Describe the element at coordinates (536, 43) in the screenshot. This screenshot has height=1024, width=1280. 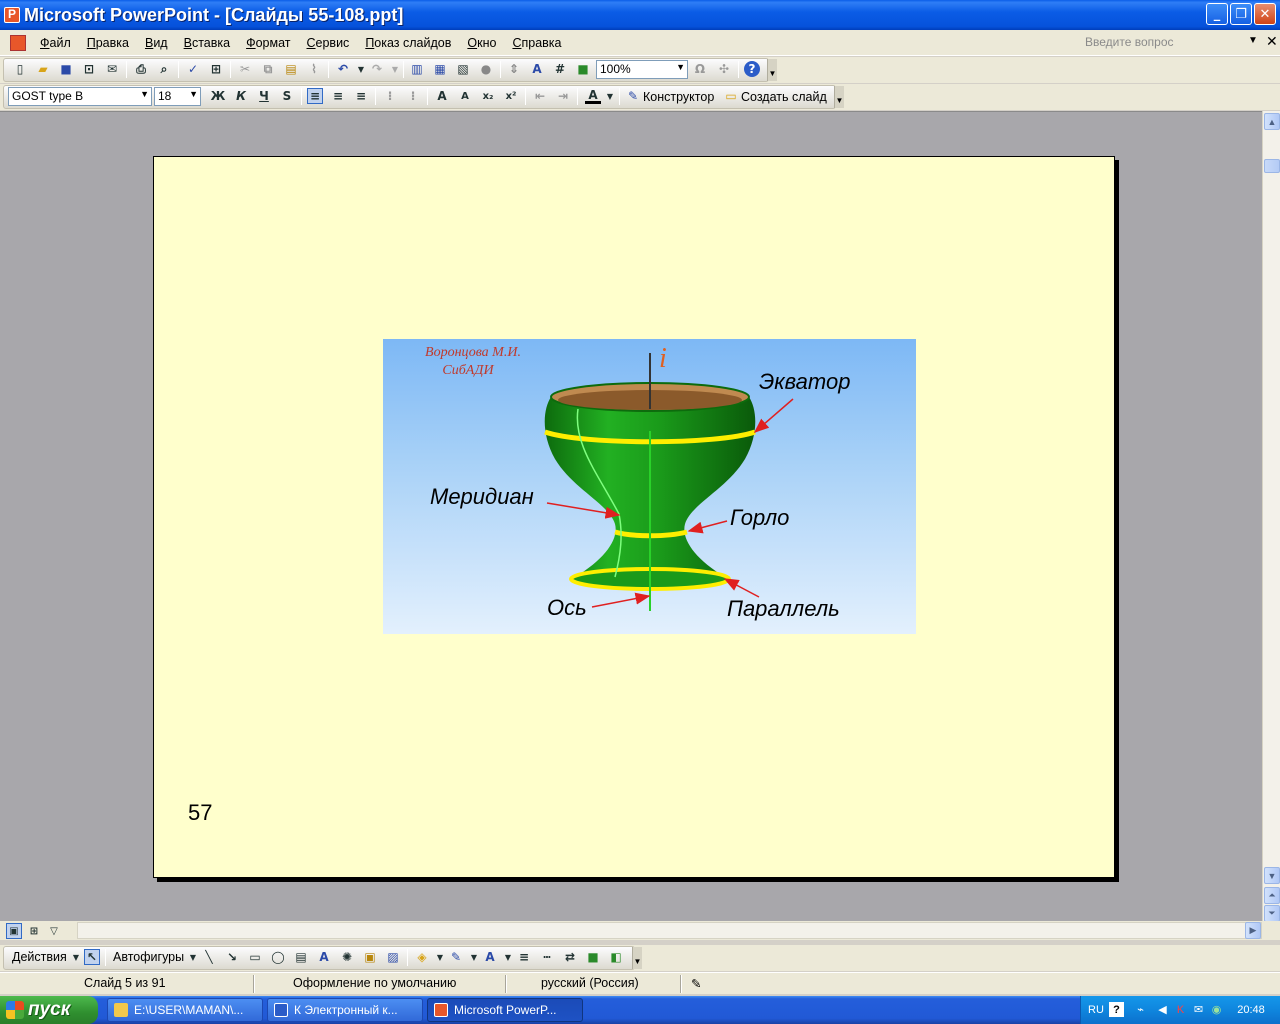
I see `menu-help: Справка` at that location.